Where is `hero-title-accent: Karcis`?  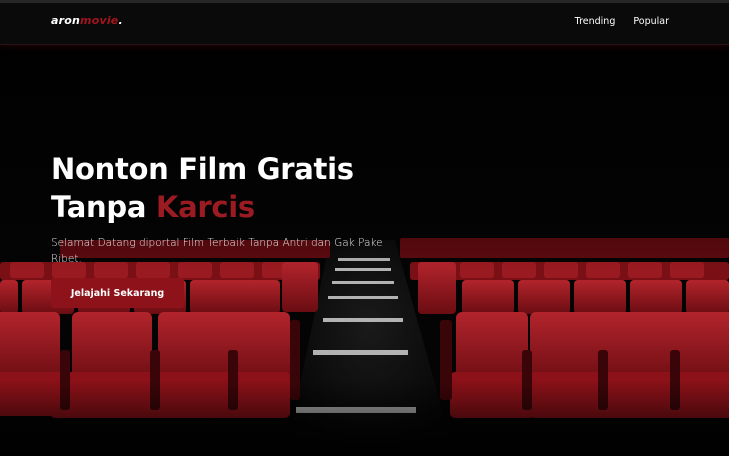
hero-title-accent: Karcis is located at coordinates (205, 207).